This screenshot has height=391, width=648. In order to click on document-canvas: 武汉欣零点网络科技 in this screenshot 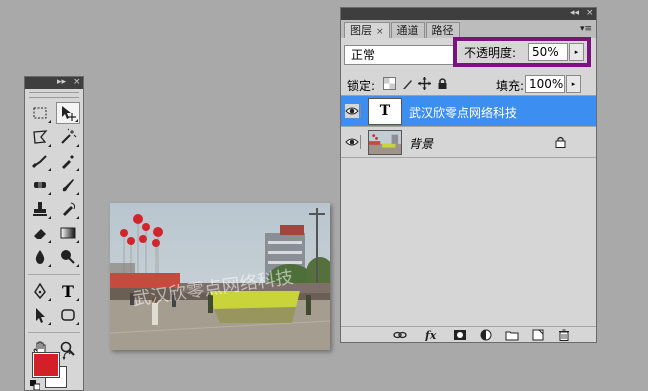, I will do `click(220, 276)`.